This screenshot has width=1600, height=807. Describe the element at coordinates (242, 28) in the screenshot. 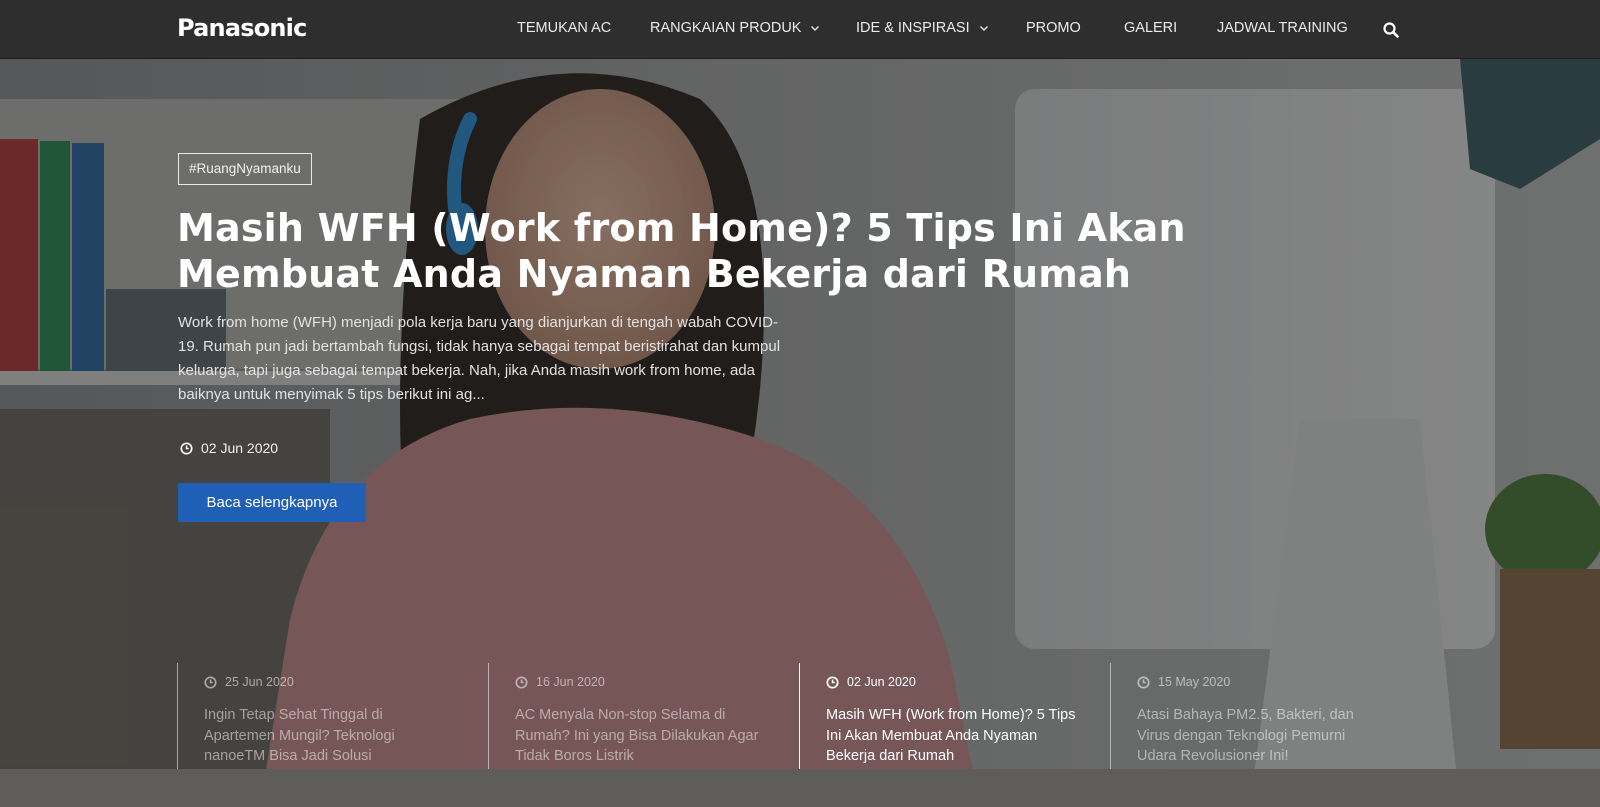

I see `panasonic-logo: Panasonic` at that location.